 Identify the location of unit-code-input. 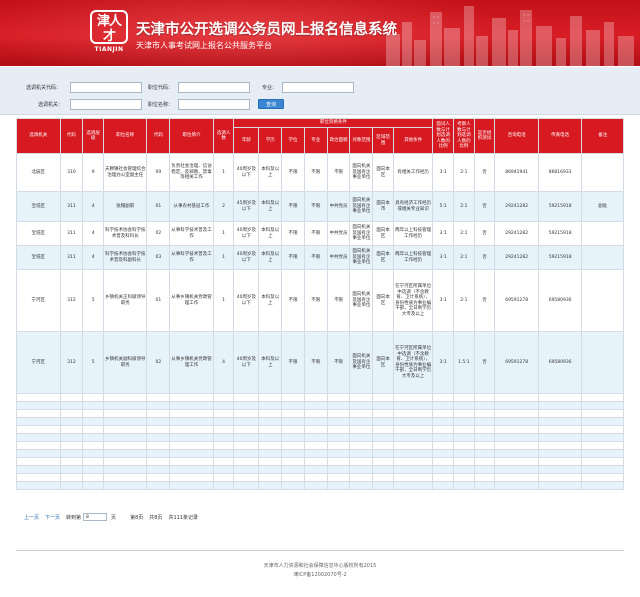
(106, 87).